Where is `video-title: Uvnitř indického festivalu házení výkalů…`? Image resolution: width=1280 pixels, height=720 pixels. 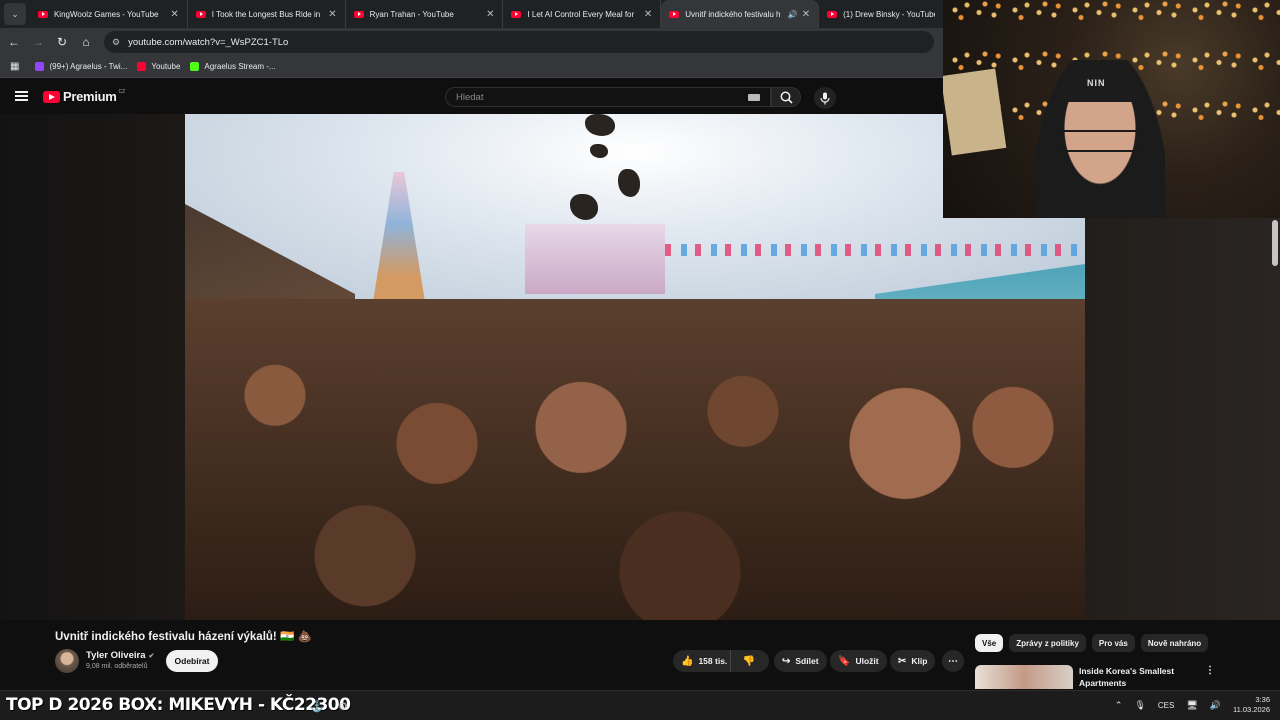 video-title: Uvnitř indického festivalu házení výkalů… is located at coordinates (183, 637).